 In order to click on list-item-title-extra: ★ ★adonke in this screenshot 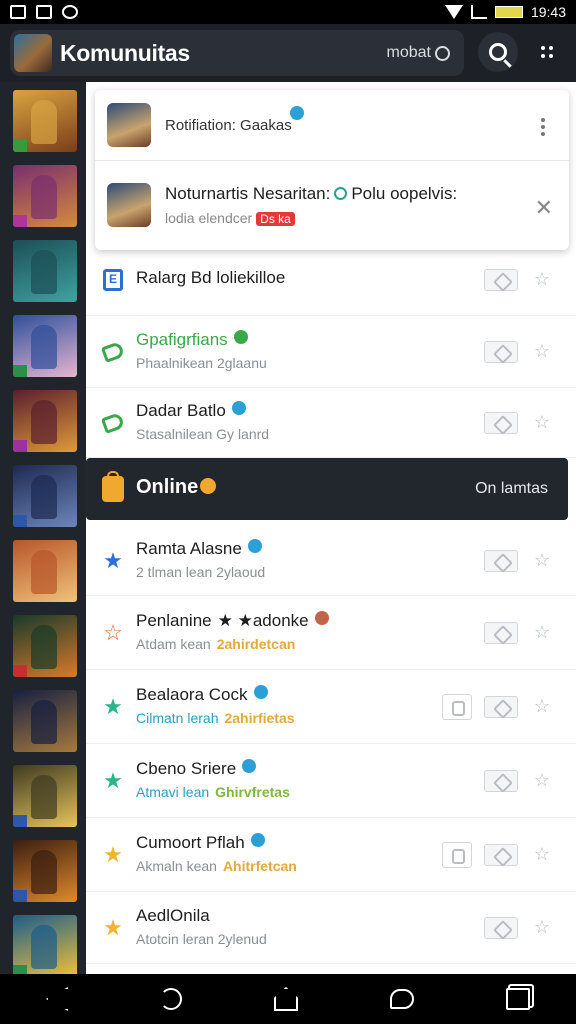, I will do `click(263, 620)`.